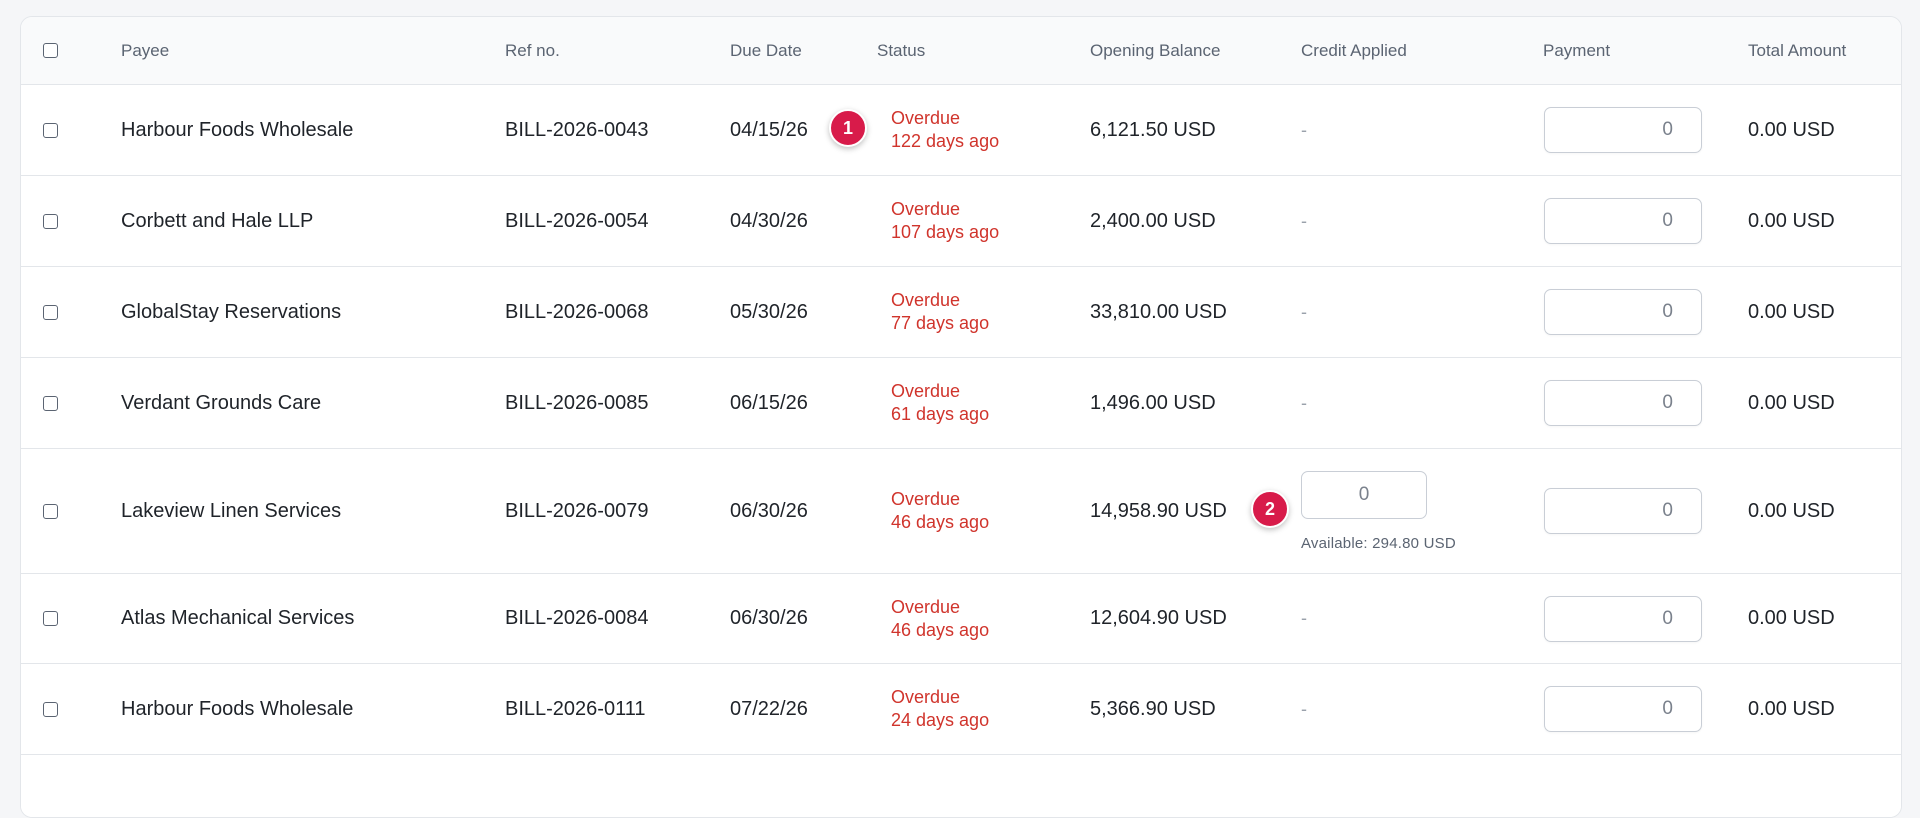 The height and width of the screenshot is (818, 1920). Describe the element at coordinates (940, 414) in the screenshot. I see `overdue-age: 61 days ago` at that location.